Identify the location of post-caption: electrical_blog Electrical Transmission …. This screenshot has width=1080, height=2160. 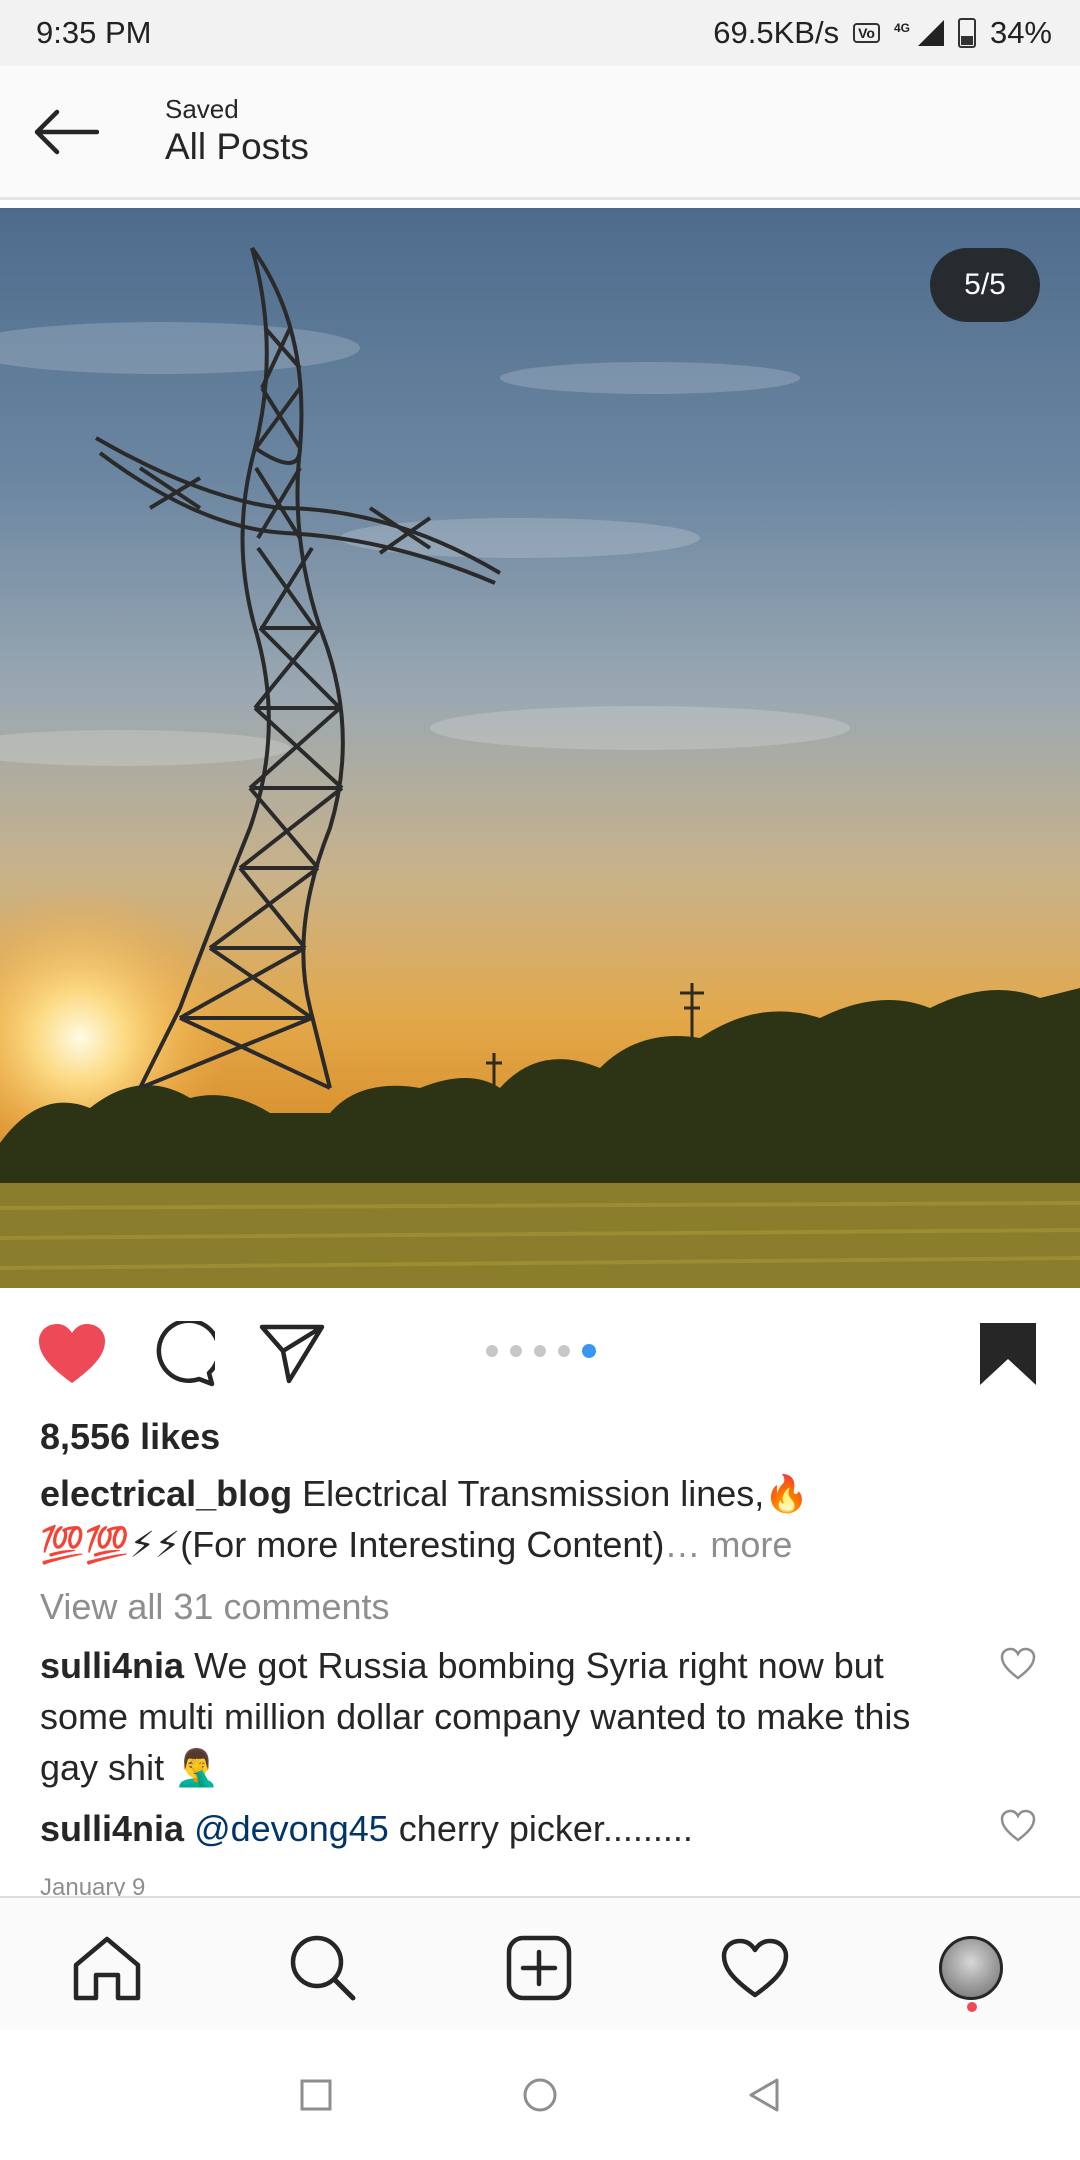
(540, 1519).